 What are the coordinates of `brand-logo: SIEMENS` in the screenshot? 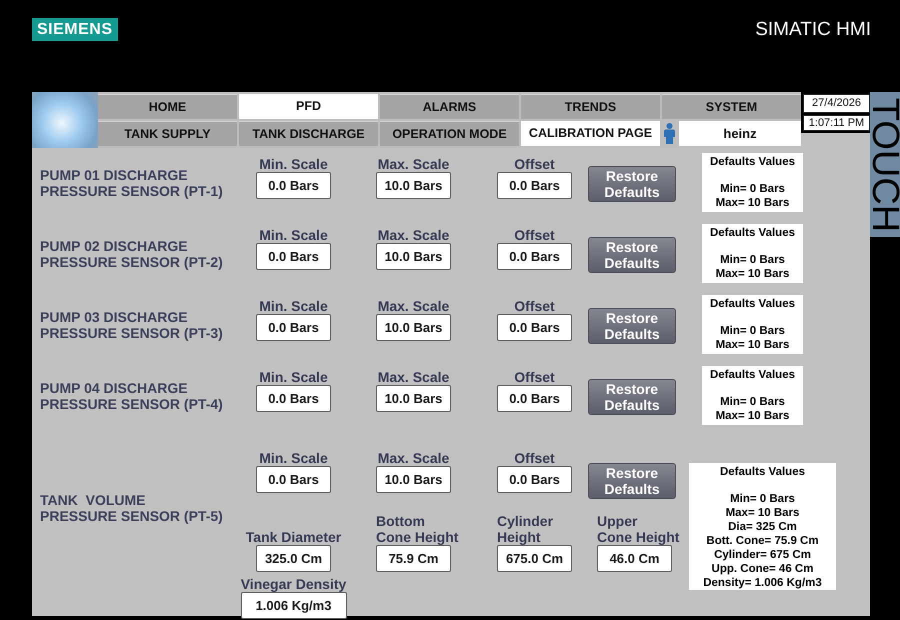 It's located at (75, 29).